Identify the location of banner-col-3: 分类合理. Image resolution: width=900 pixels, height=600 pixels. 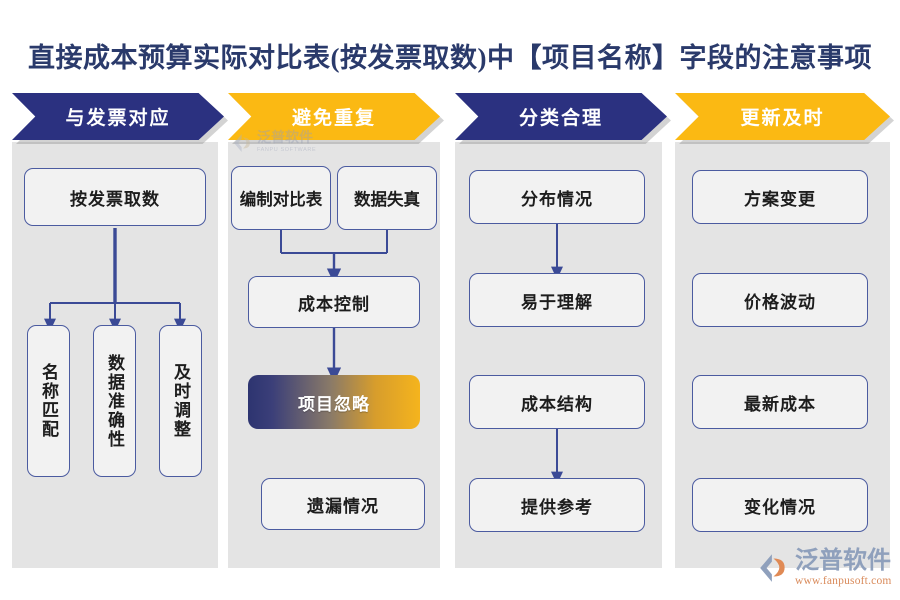
(561, 116).